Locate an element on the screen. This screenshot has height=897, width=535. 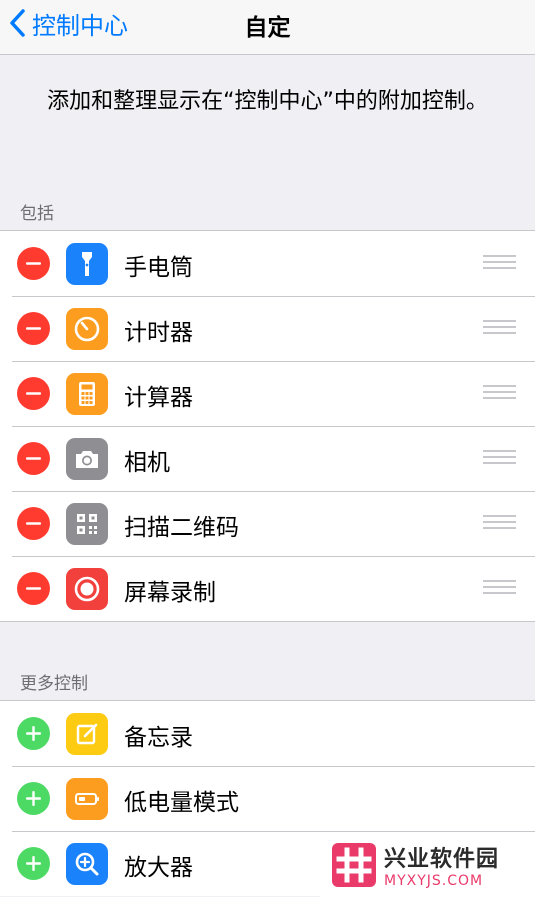
control-row-timer: 计时器 is located at coordinates (267, 328).